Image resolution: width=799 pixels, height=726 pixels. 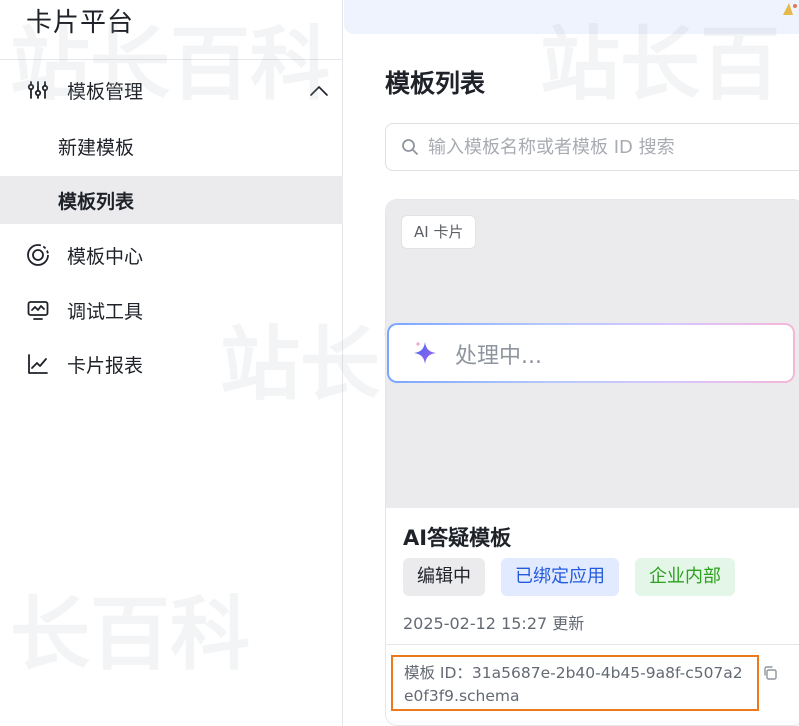 I want to click on page-title: 模板列表, so click(x=435, y=83).